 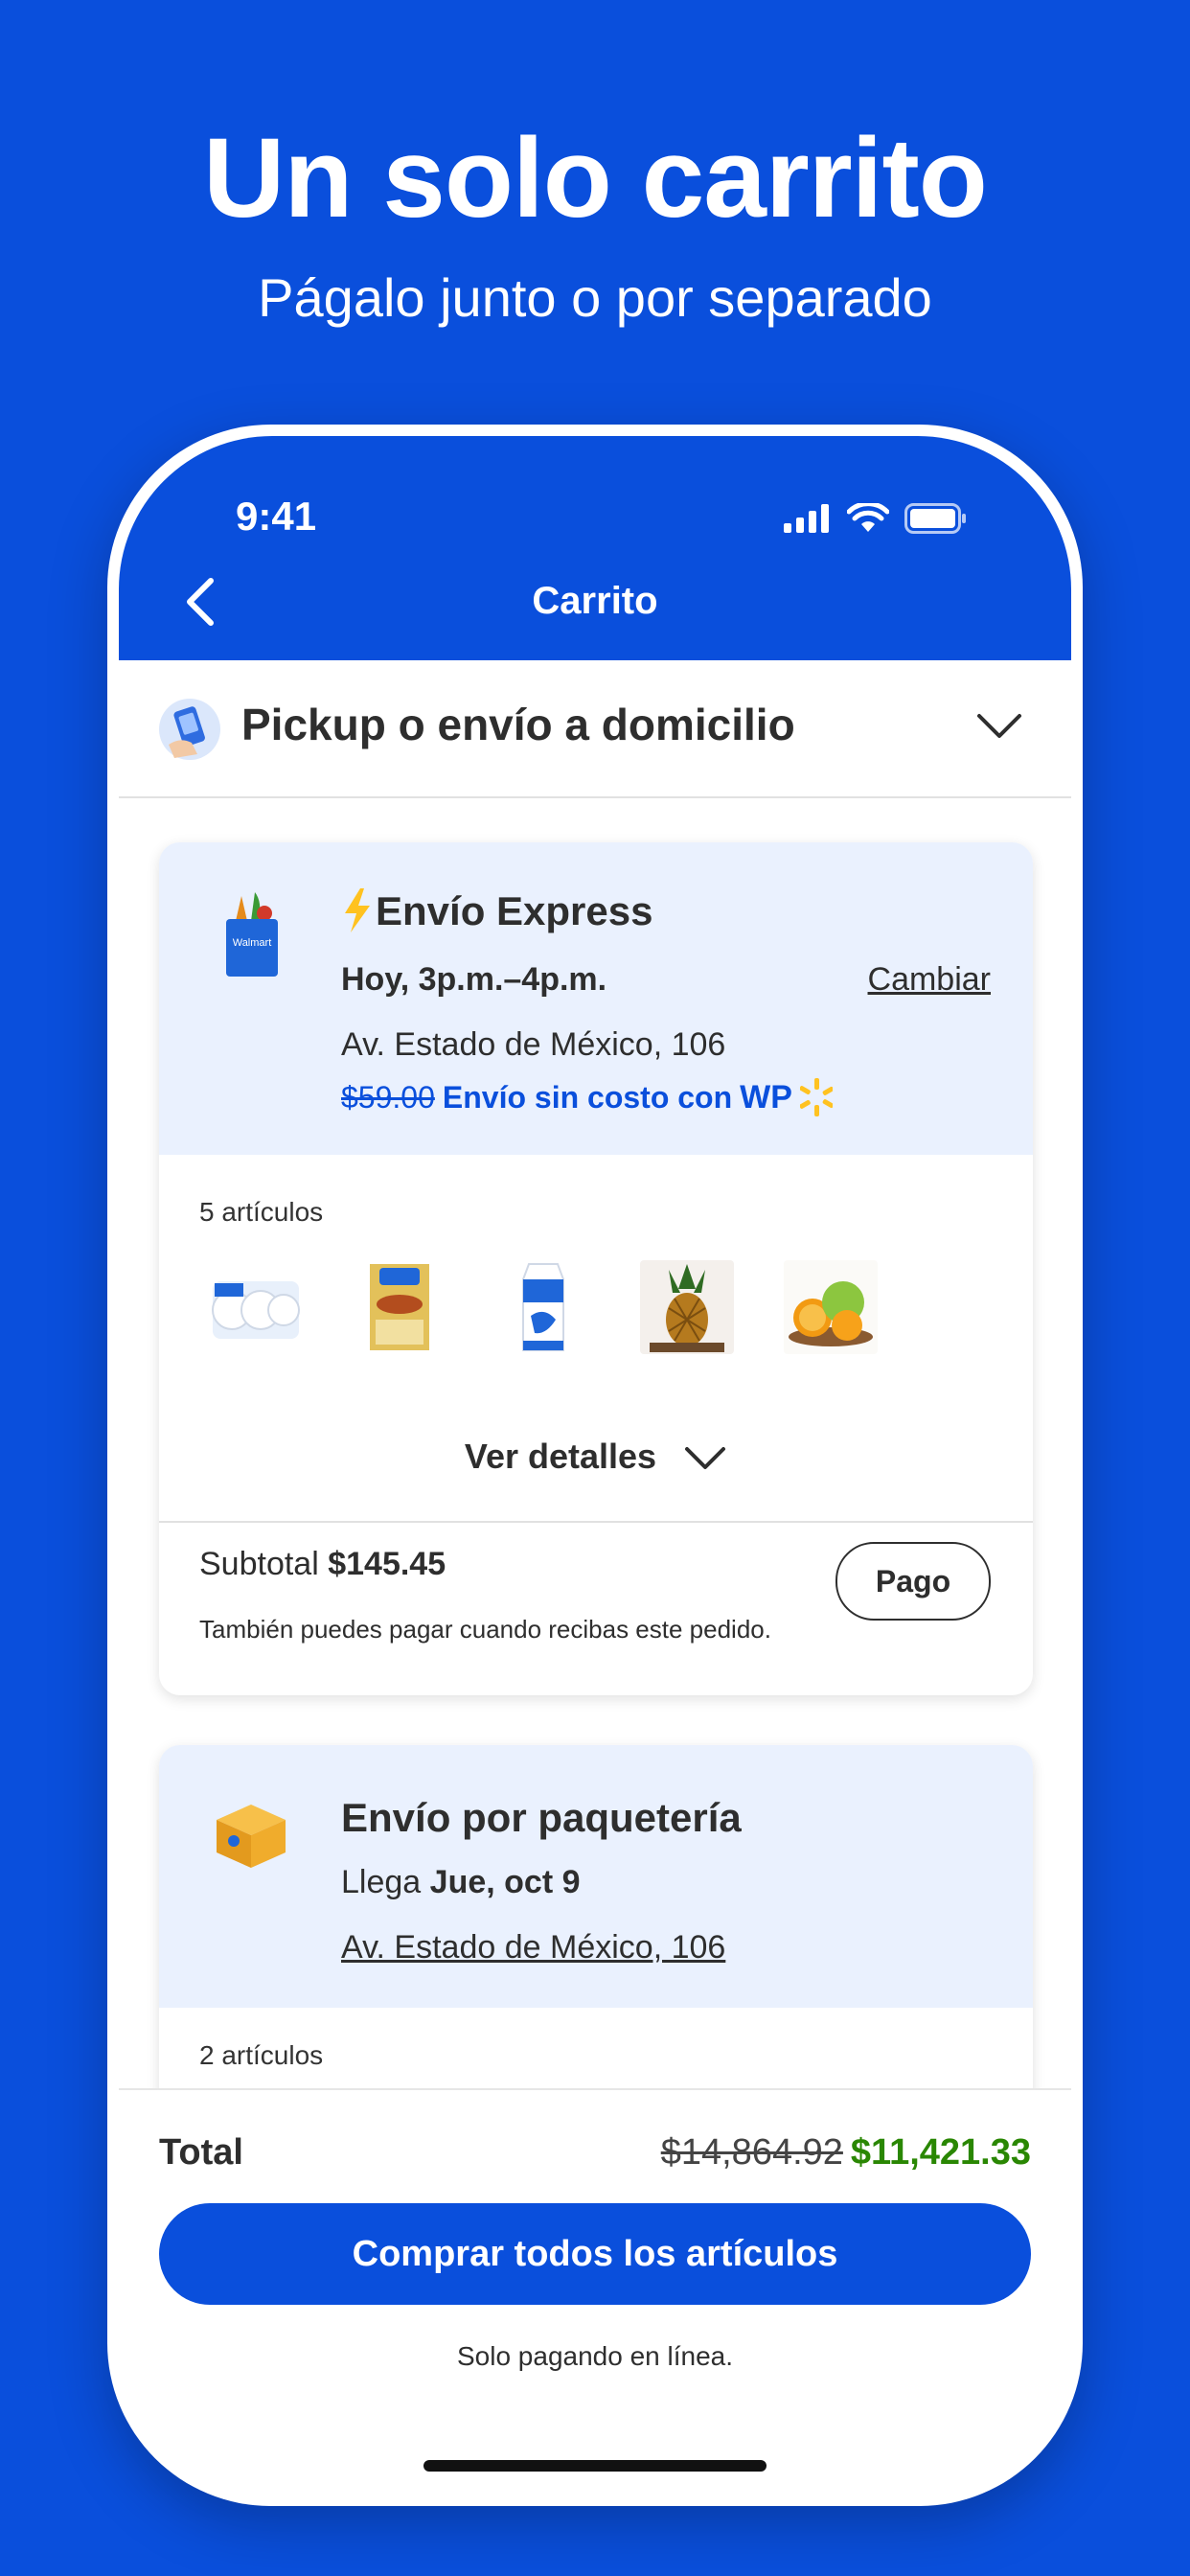 I want to click on new-total: $11,421.33, so click(x=941, y=2152).